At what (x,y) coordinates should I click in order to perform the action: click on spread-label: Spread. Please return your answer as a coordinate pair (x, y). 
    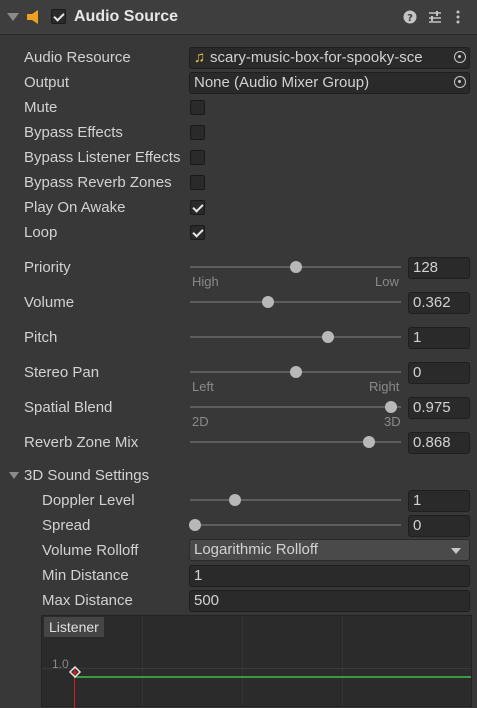
    Looking at the image, I should click on (66, 525).